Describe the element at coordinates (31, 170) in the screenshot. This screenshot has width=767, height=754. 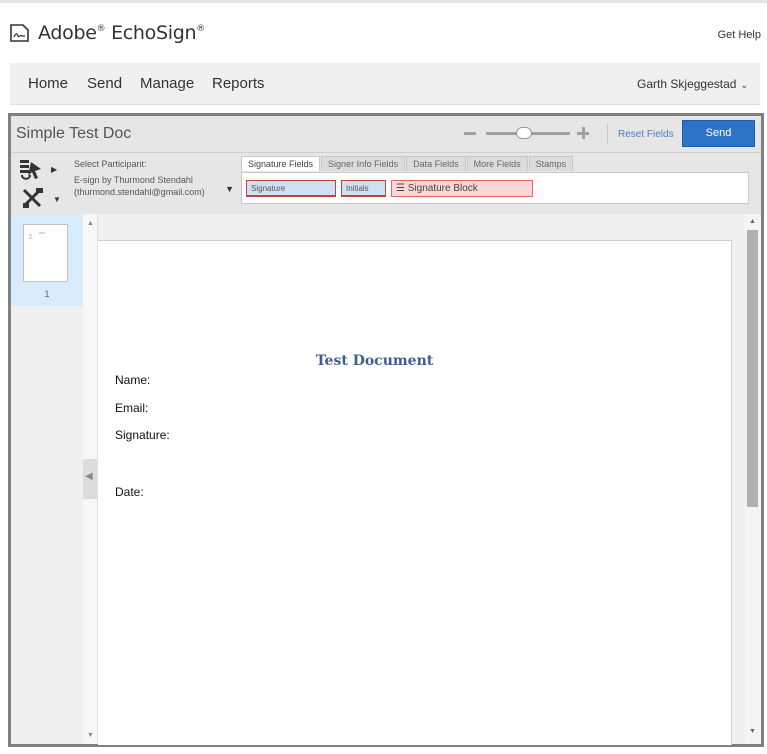
I see `participant-tools-icon` at that location.